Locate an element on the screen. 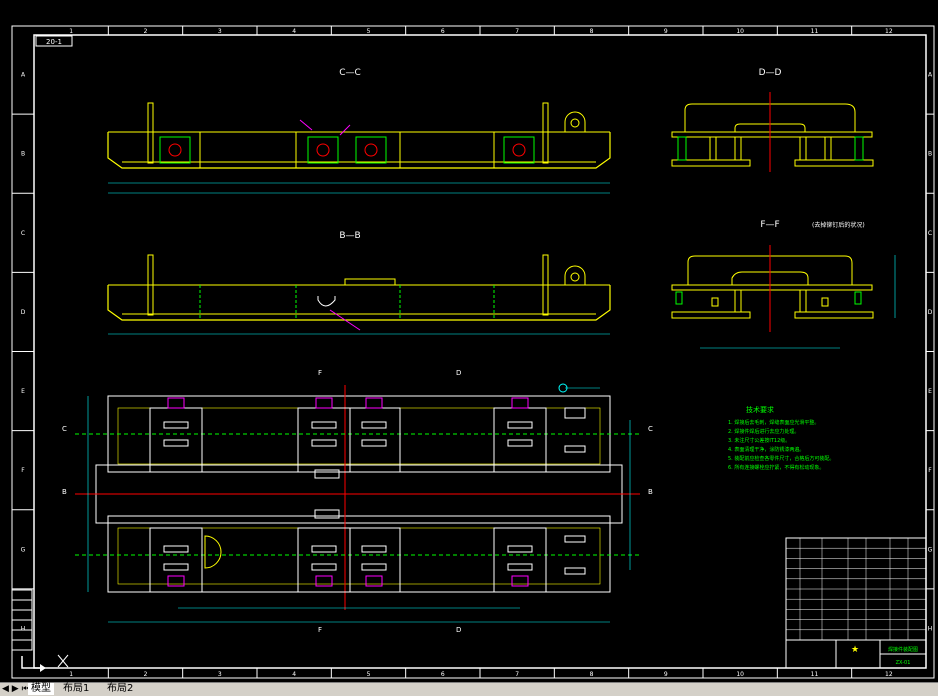 The image size is (938, 696). drawing-number: ZX-01 is located at coordinates (903, 663).